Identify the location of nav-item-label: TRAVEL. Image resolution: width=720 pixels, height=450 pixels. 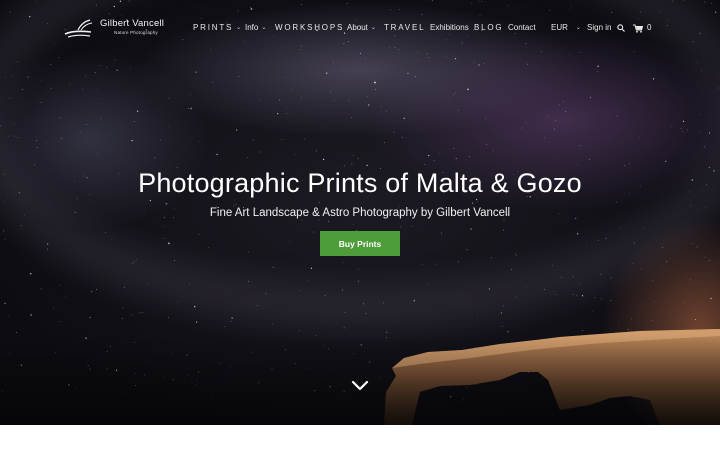
(405, 27).